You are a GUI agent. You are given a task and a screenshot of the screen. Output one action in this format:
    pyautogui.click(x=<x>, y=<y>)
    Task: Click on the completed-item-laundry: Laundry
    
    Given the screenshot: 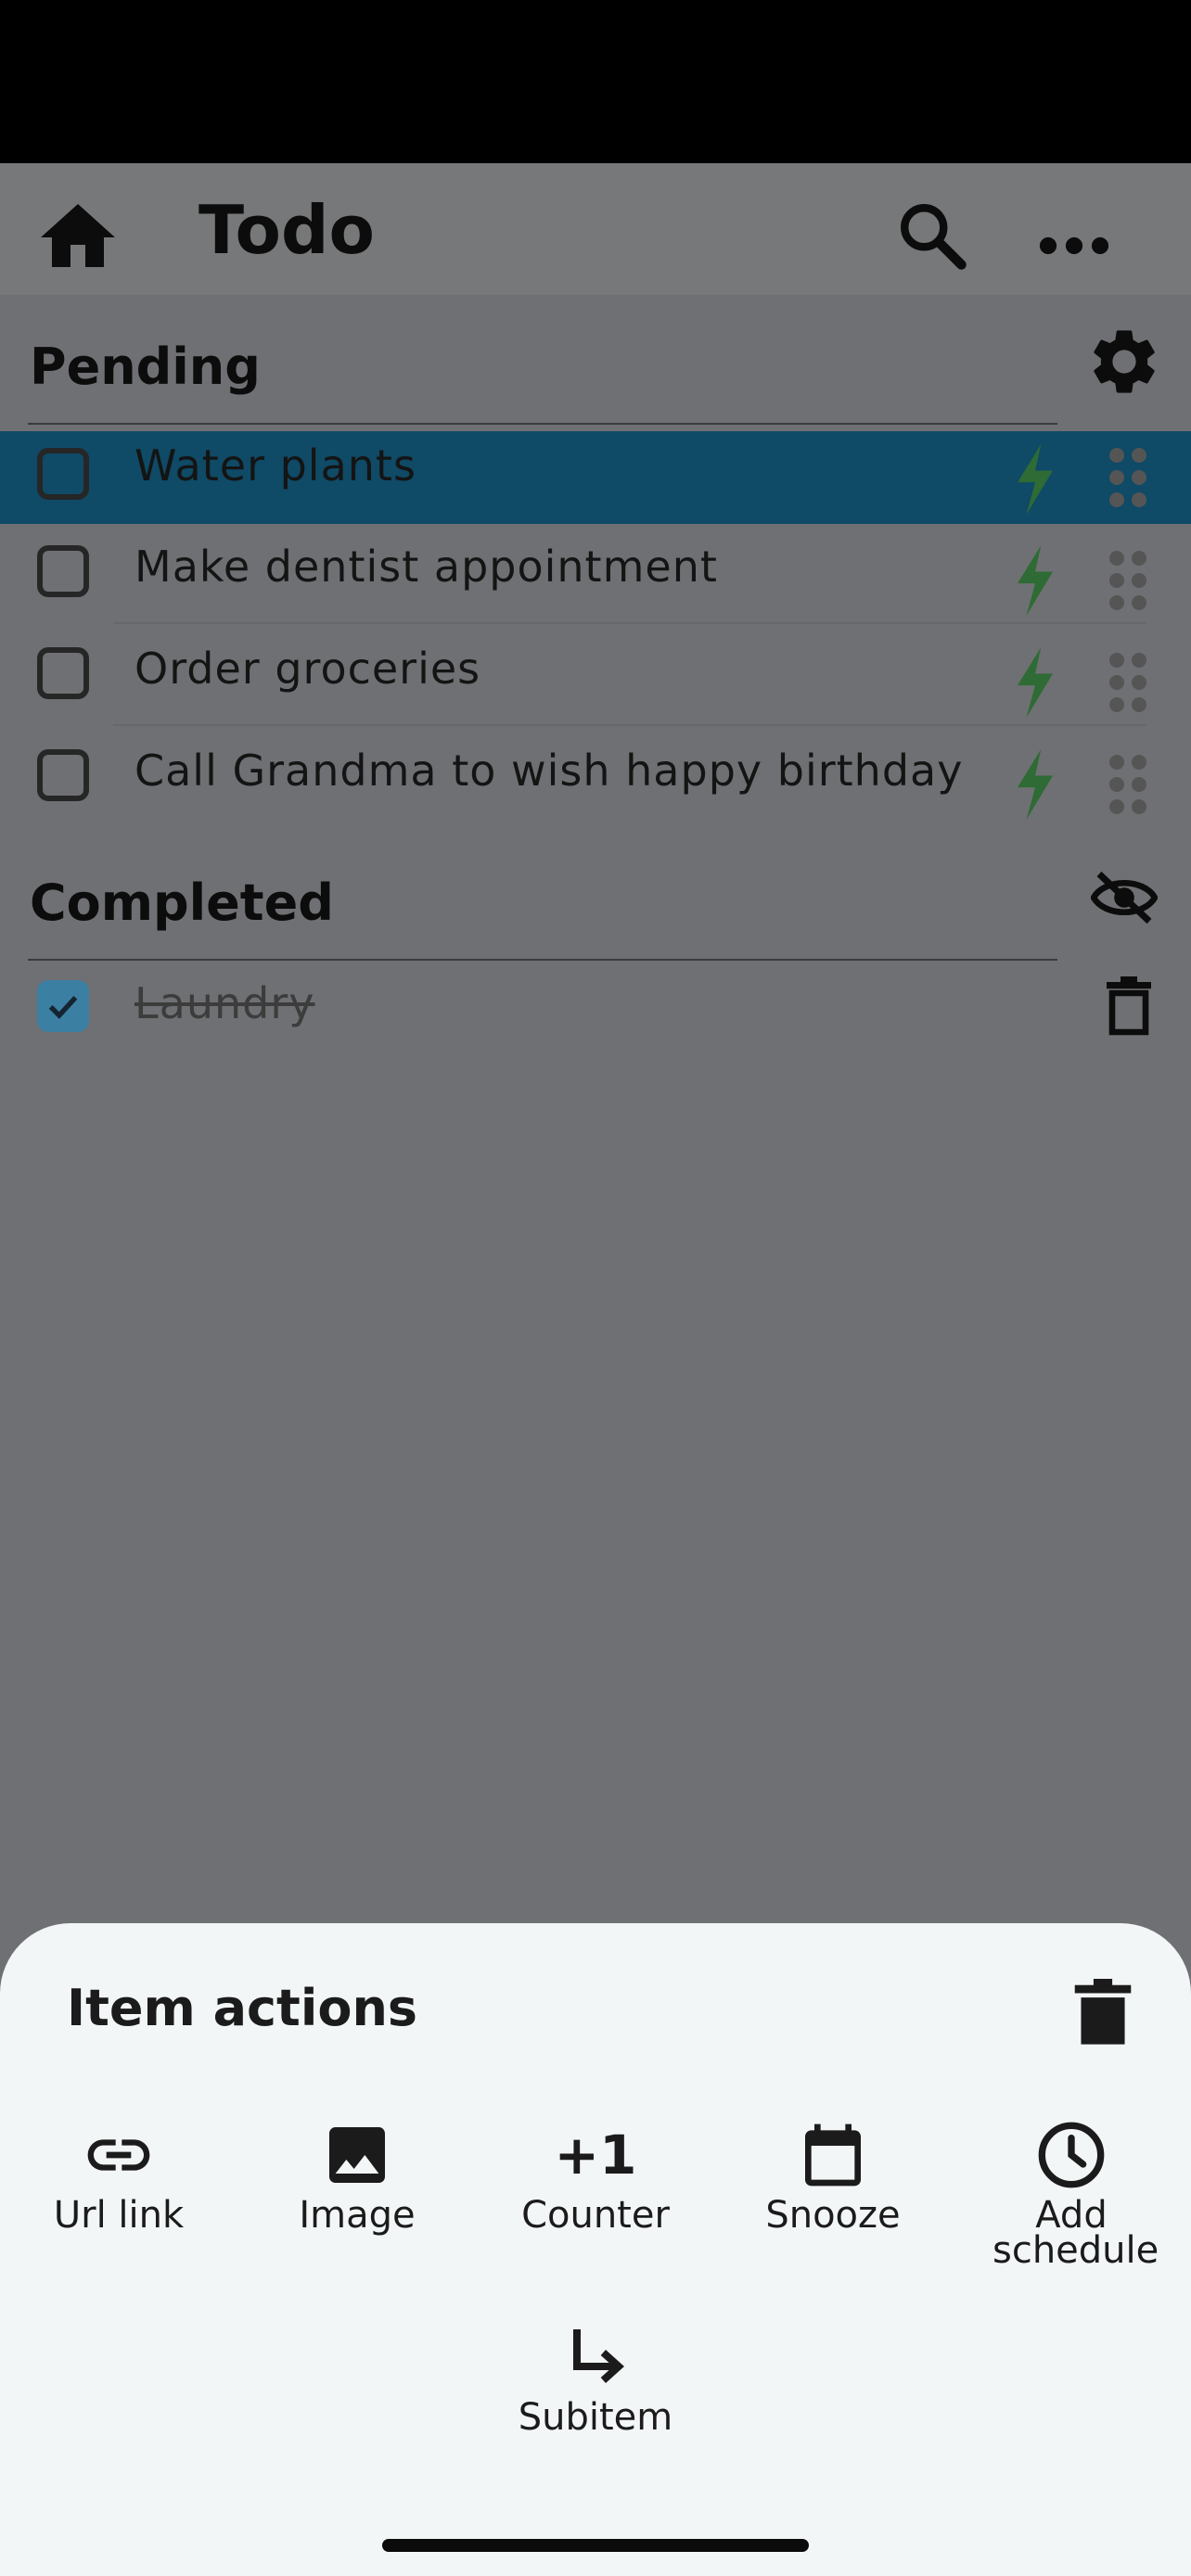 What is the action you would take?
    pyautogui.click(x=595, y=1016)
    